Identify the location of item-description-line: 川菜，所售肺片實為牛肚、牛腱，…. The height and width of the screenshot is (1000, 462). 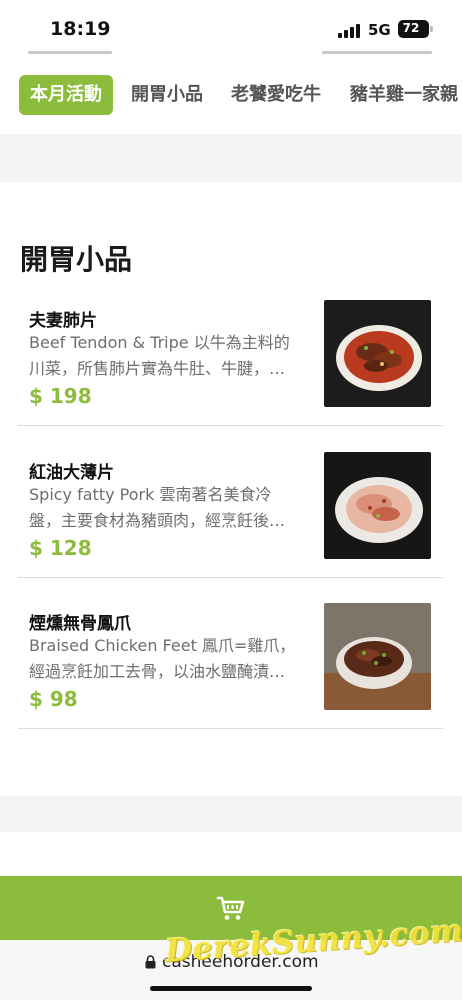
(157, 368).